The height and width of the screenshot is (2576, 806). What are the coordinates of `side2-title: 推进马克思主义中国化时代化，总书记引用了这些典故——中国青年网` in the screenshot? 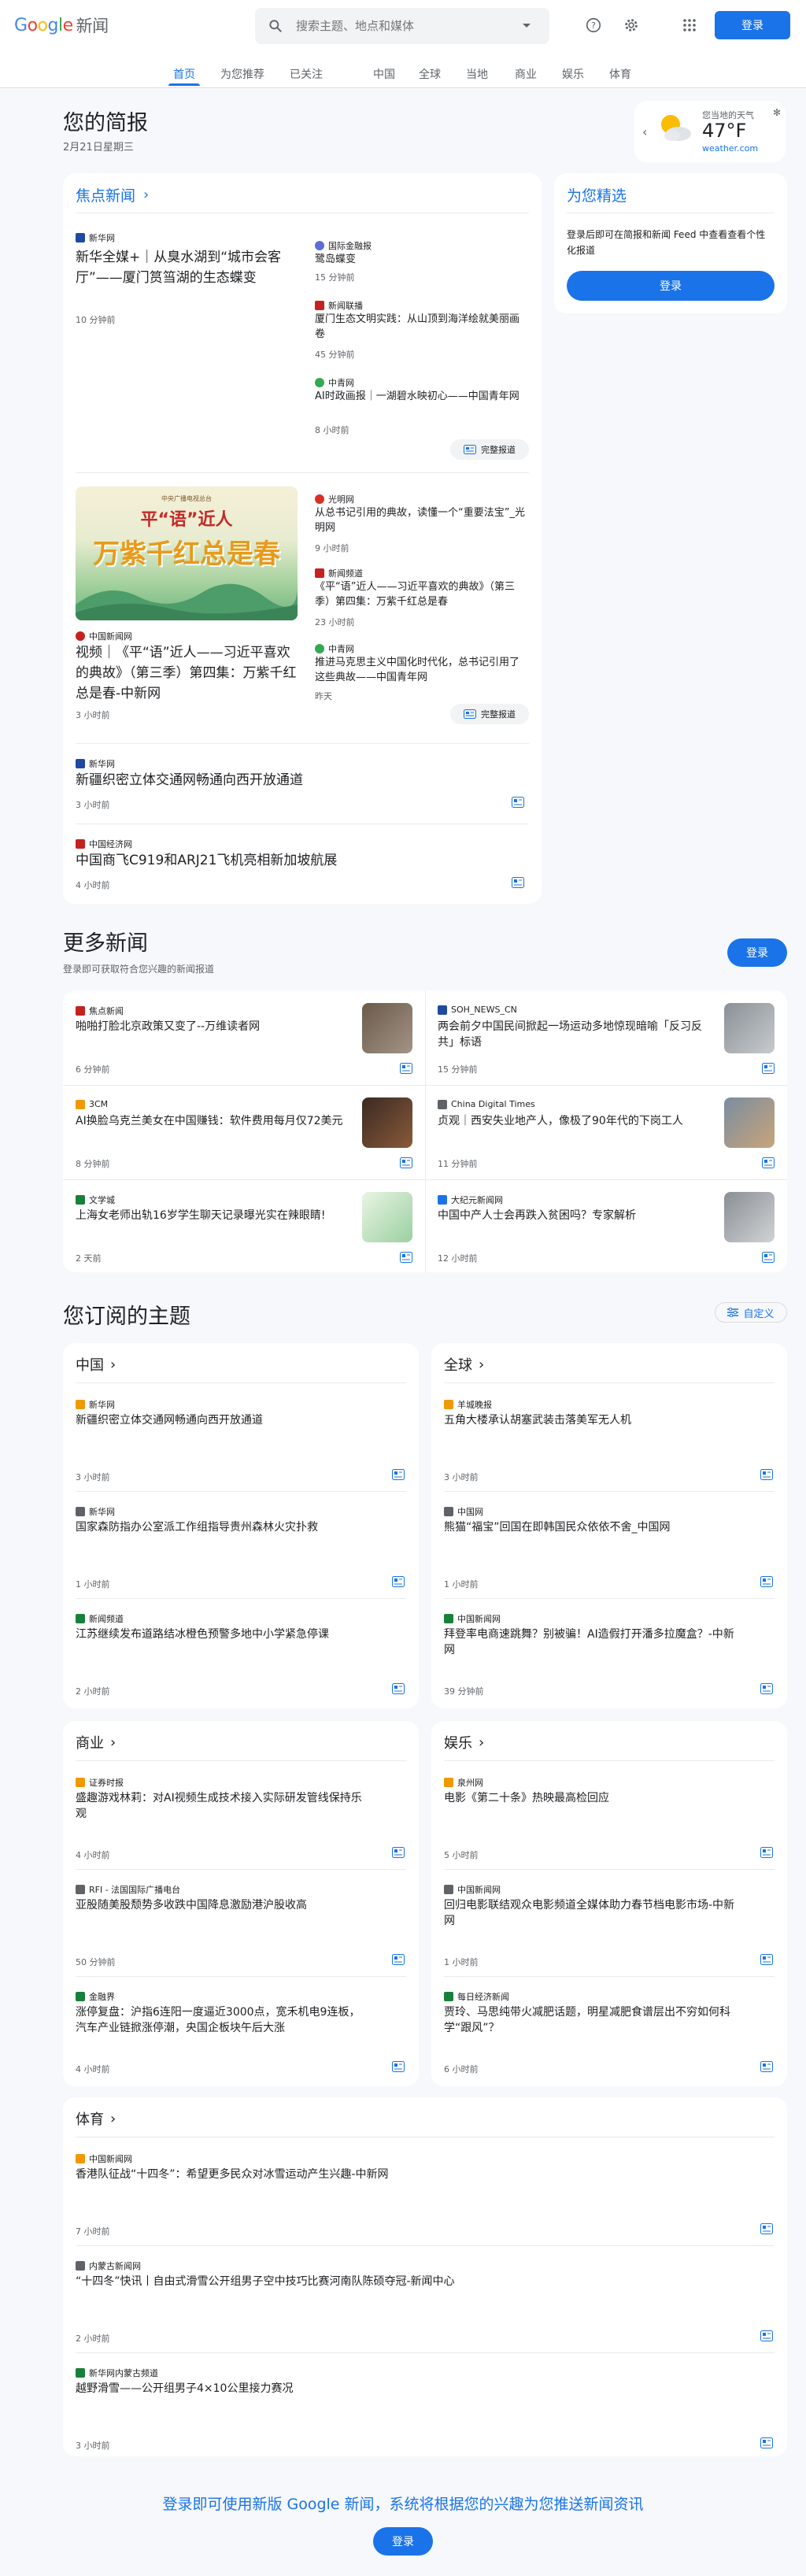 It's located at (422, 670).